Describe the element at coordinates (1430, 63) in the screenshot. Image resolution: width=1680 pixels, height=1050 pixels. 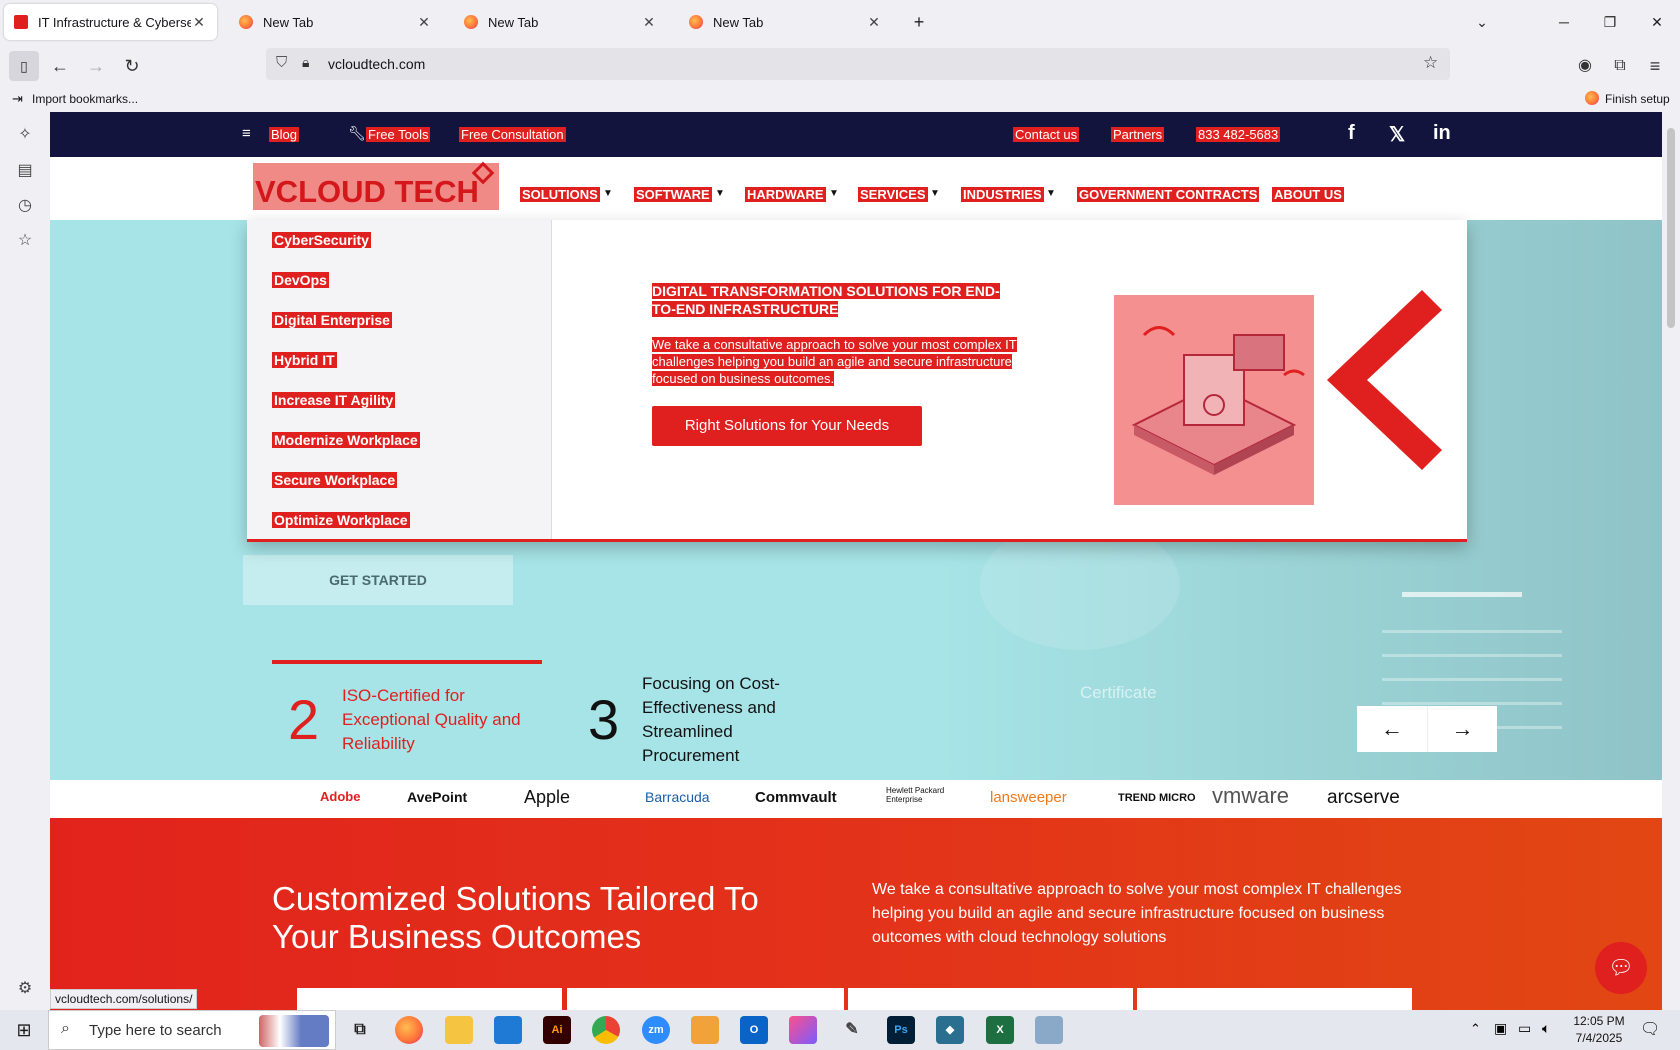
I see `bookmark-star-icon: ☆` at that location.